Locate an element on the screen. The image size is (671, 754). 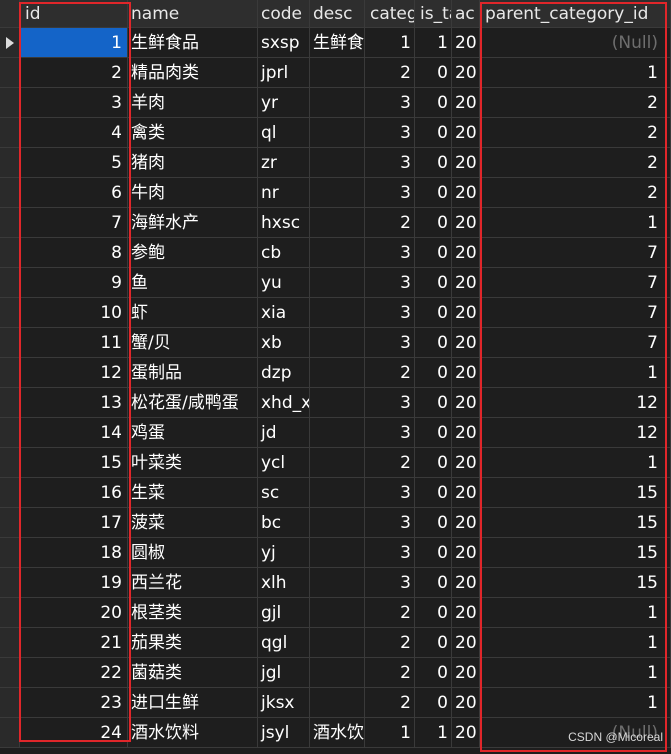
cell-id: 1 is located at coordinates (74, 43).